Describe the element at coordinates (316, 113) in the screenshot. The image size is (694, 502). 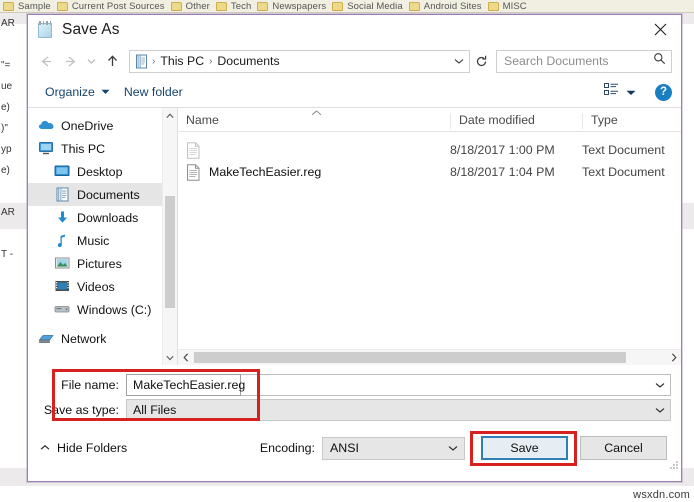
I see `sort-indicator-icon` at that location.